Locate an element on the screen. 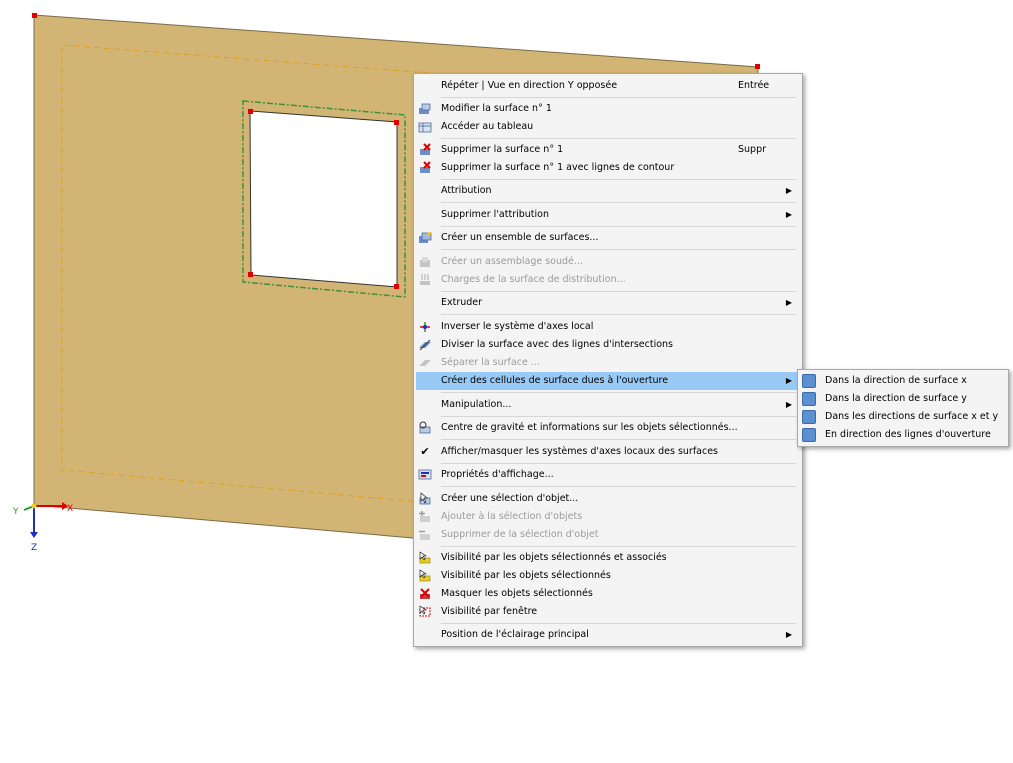 The width and height of the screenshot is (1013, 763). invert-axes-icon is located at coordinates (425, 327).